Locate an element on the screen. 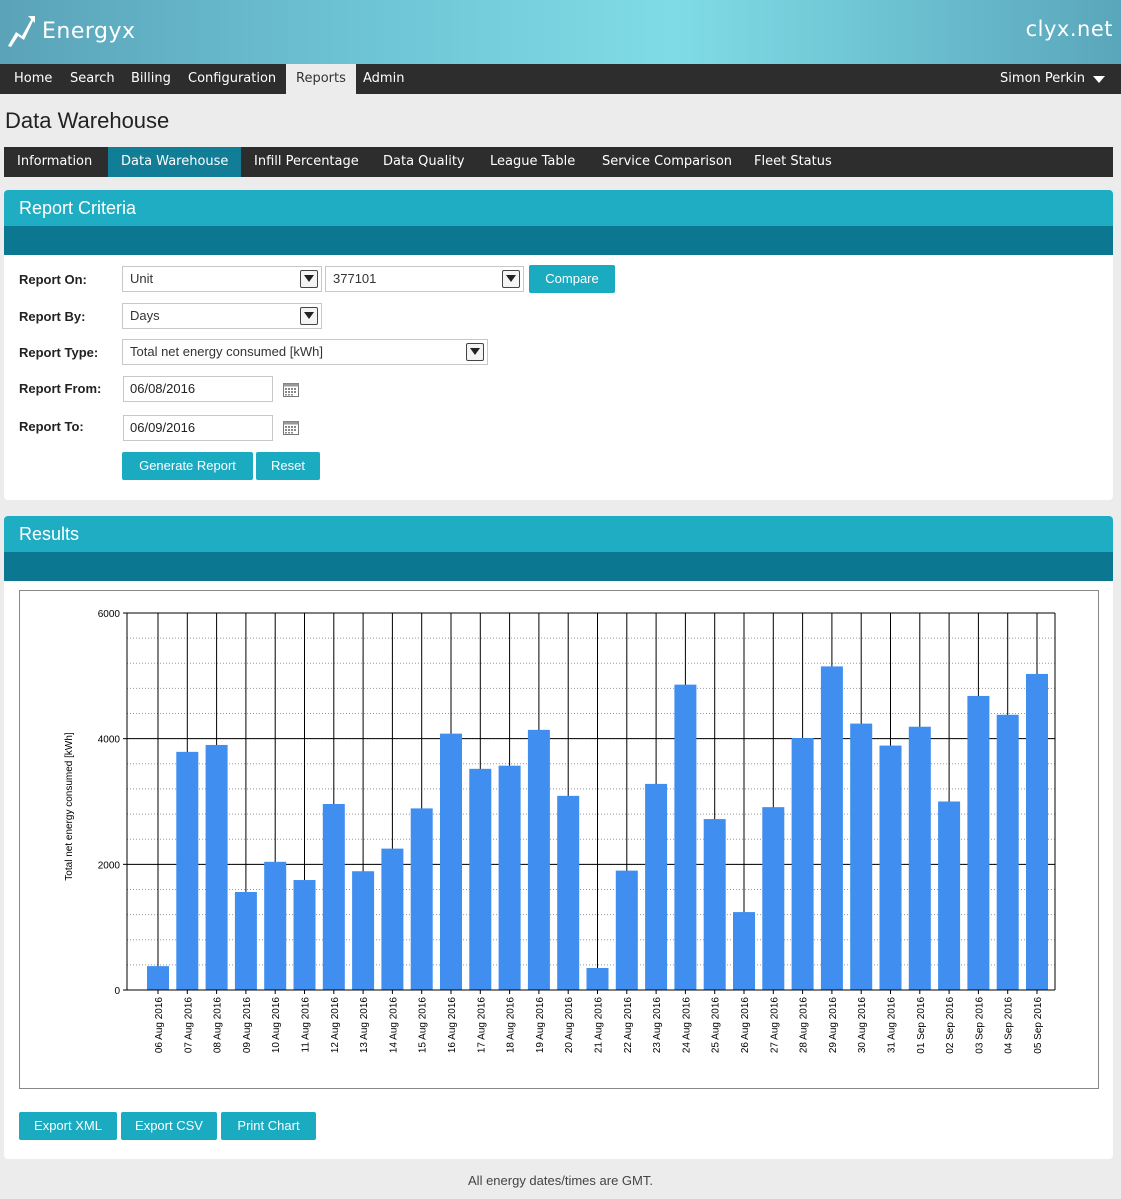 This screenshot has width=1121, height=1199. logo: Energyx is located at coordinates (71, 31).